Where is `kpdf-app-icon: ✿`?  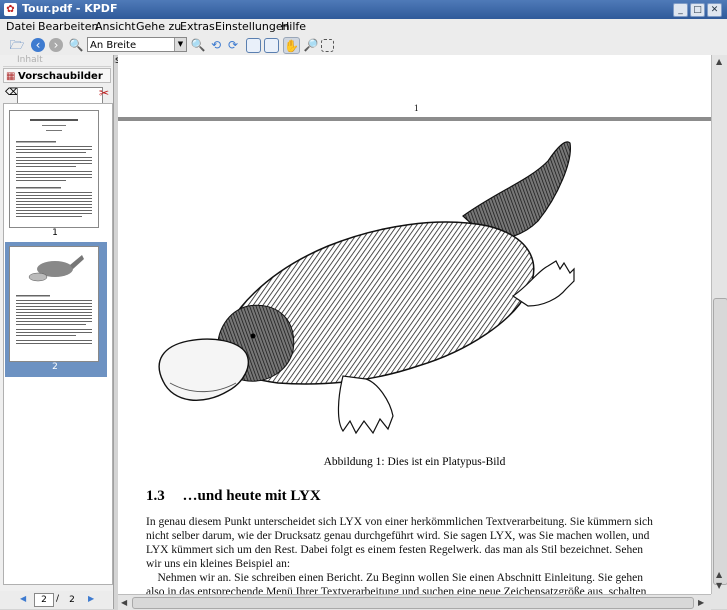
kpdf-app-icon: ✿ is located at coordinates (10, 9).